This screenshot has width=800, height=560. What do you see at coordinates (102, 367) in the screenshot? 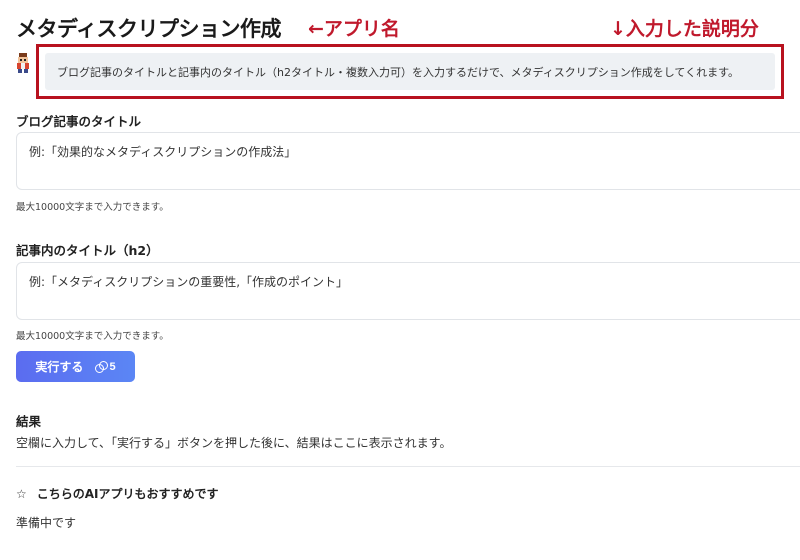
I see `coins-icon` at bounding box center [102, 367].